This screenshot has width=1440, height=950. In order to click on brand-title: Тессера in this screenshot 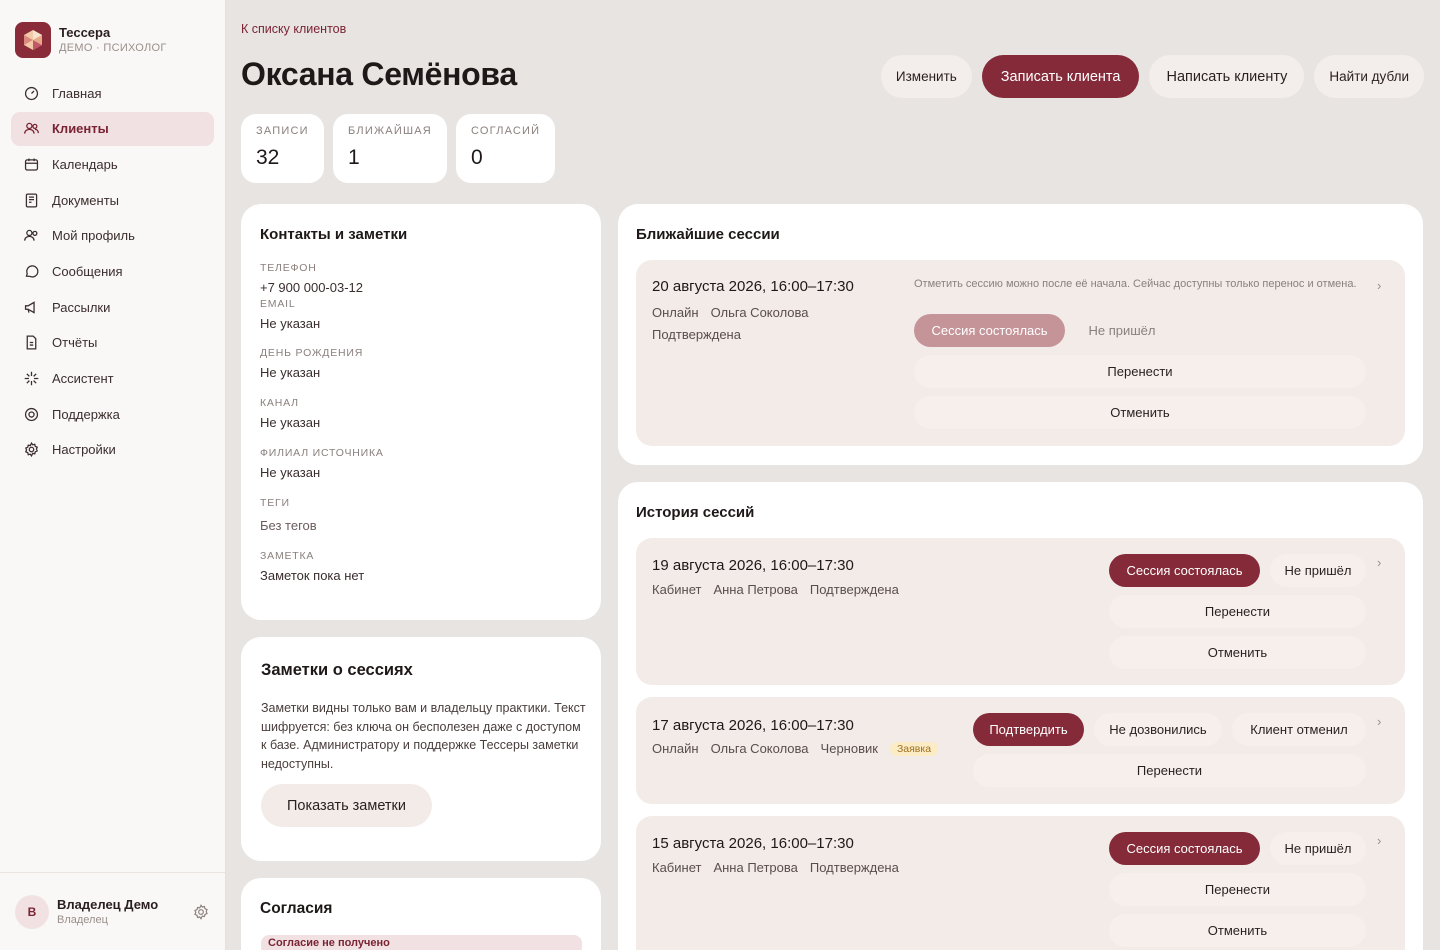, I will do `click(85, 32)`.